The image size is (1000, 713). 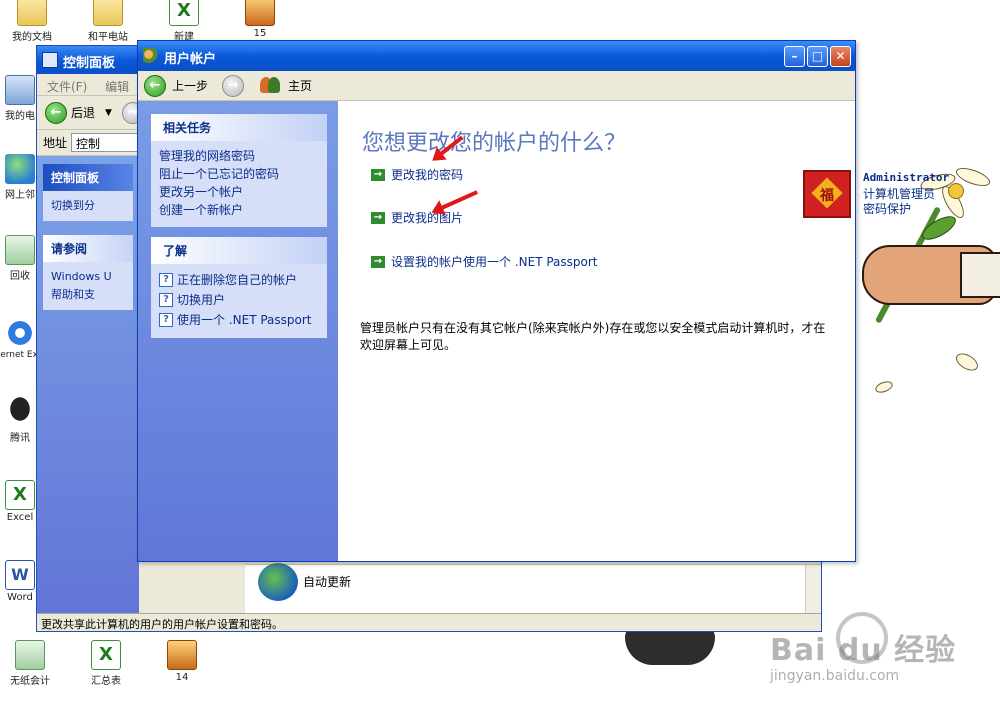 I want to click on task-label: 更改我的图片, so click(x=427, y=217).